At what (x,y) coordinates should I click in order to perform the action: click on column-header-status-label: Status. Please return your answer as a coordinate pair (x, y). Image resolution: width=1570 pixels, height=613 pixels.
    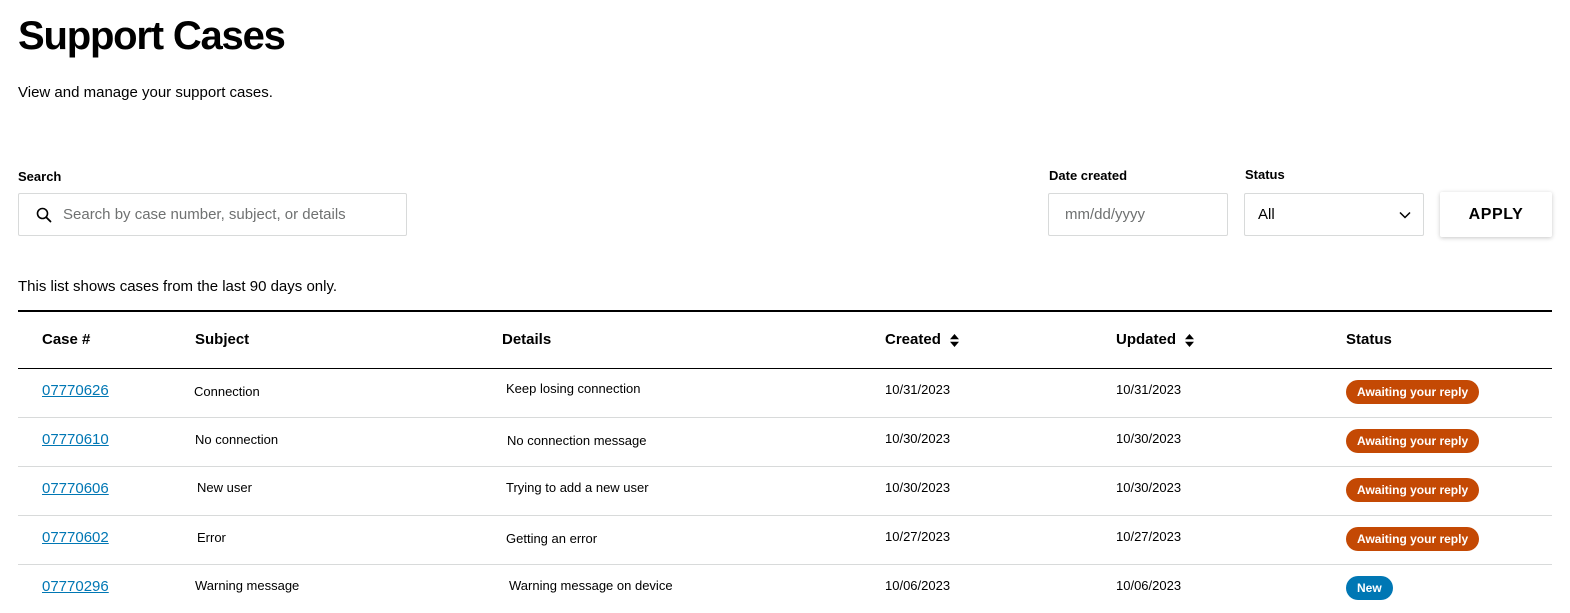
    Looking at the image, I should click on (1369, 339).